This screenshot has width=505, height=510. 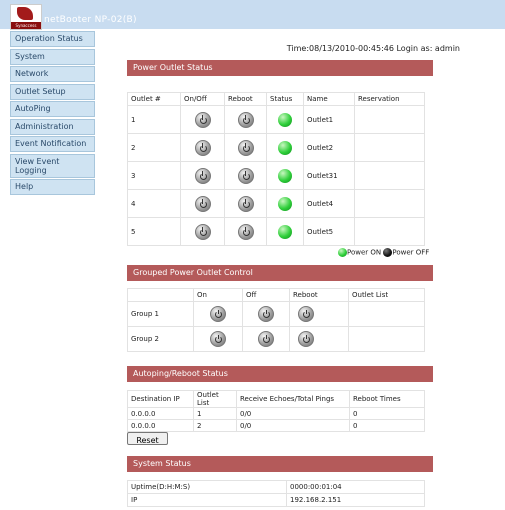 What do you see at coordinates (154, 203) in the screenshot?
I see `outlet-number: 4` at bounding box center [154, 203].